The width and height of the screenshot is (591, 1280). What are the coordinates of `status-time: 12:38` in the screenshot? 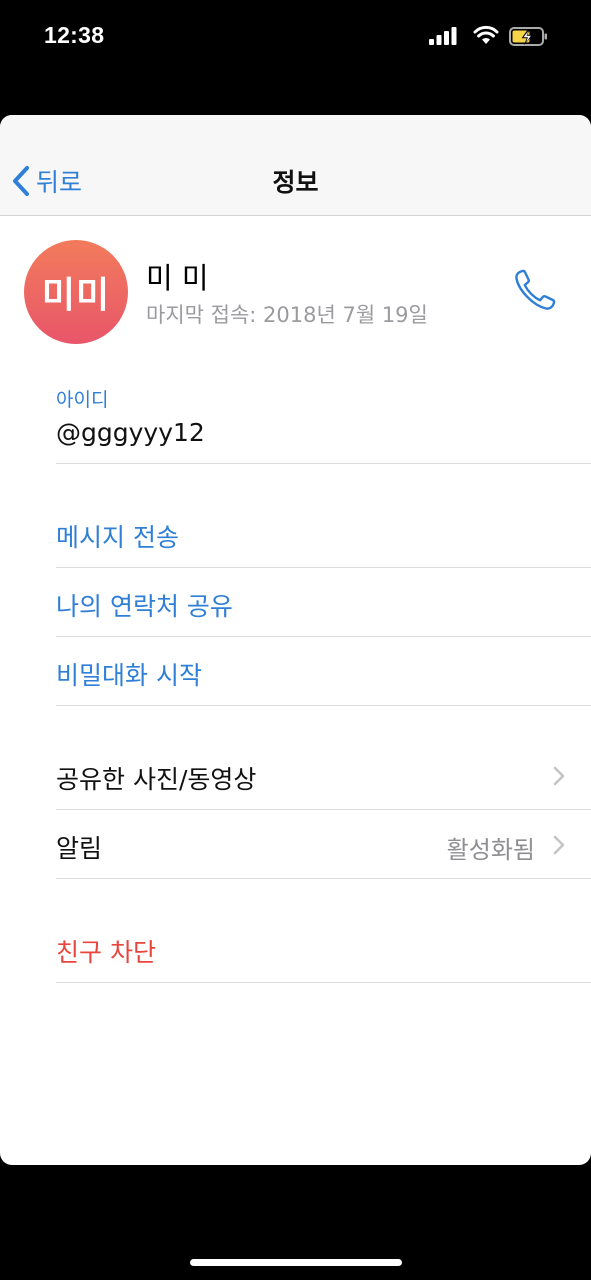 It's located at (74, 35).